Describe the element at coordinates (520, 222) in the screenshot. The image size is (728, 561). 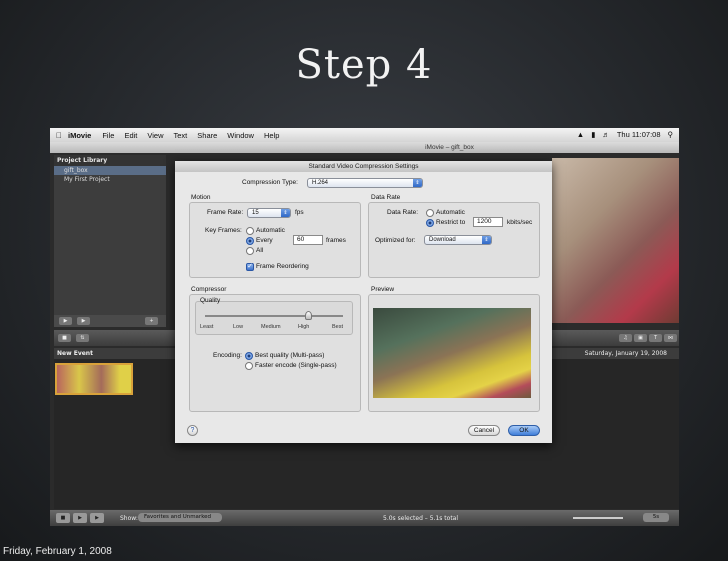
I see `kbits-label: kbits/sec` at that location.